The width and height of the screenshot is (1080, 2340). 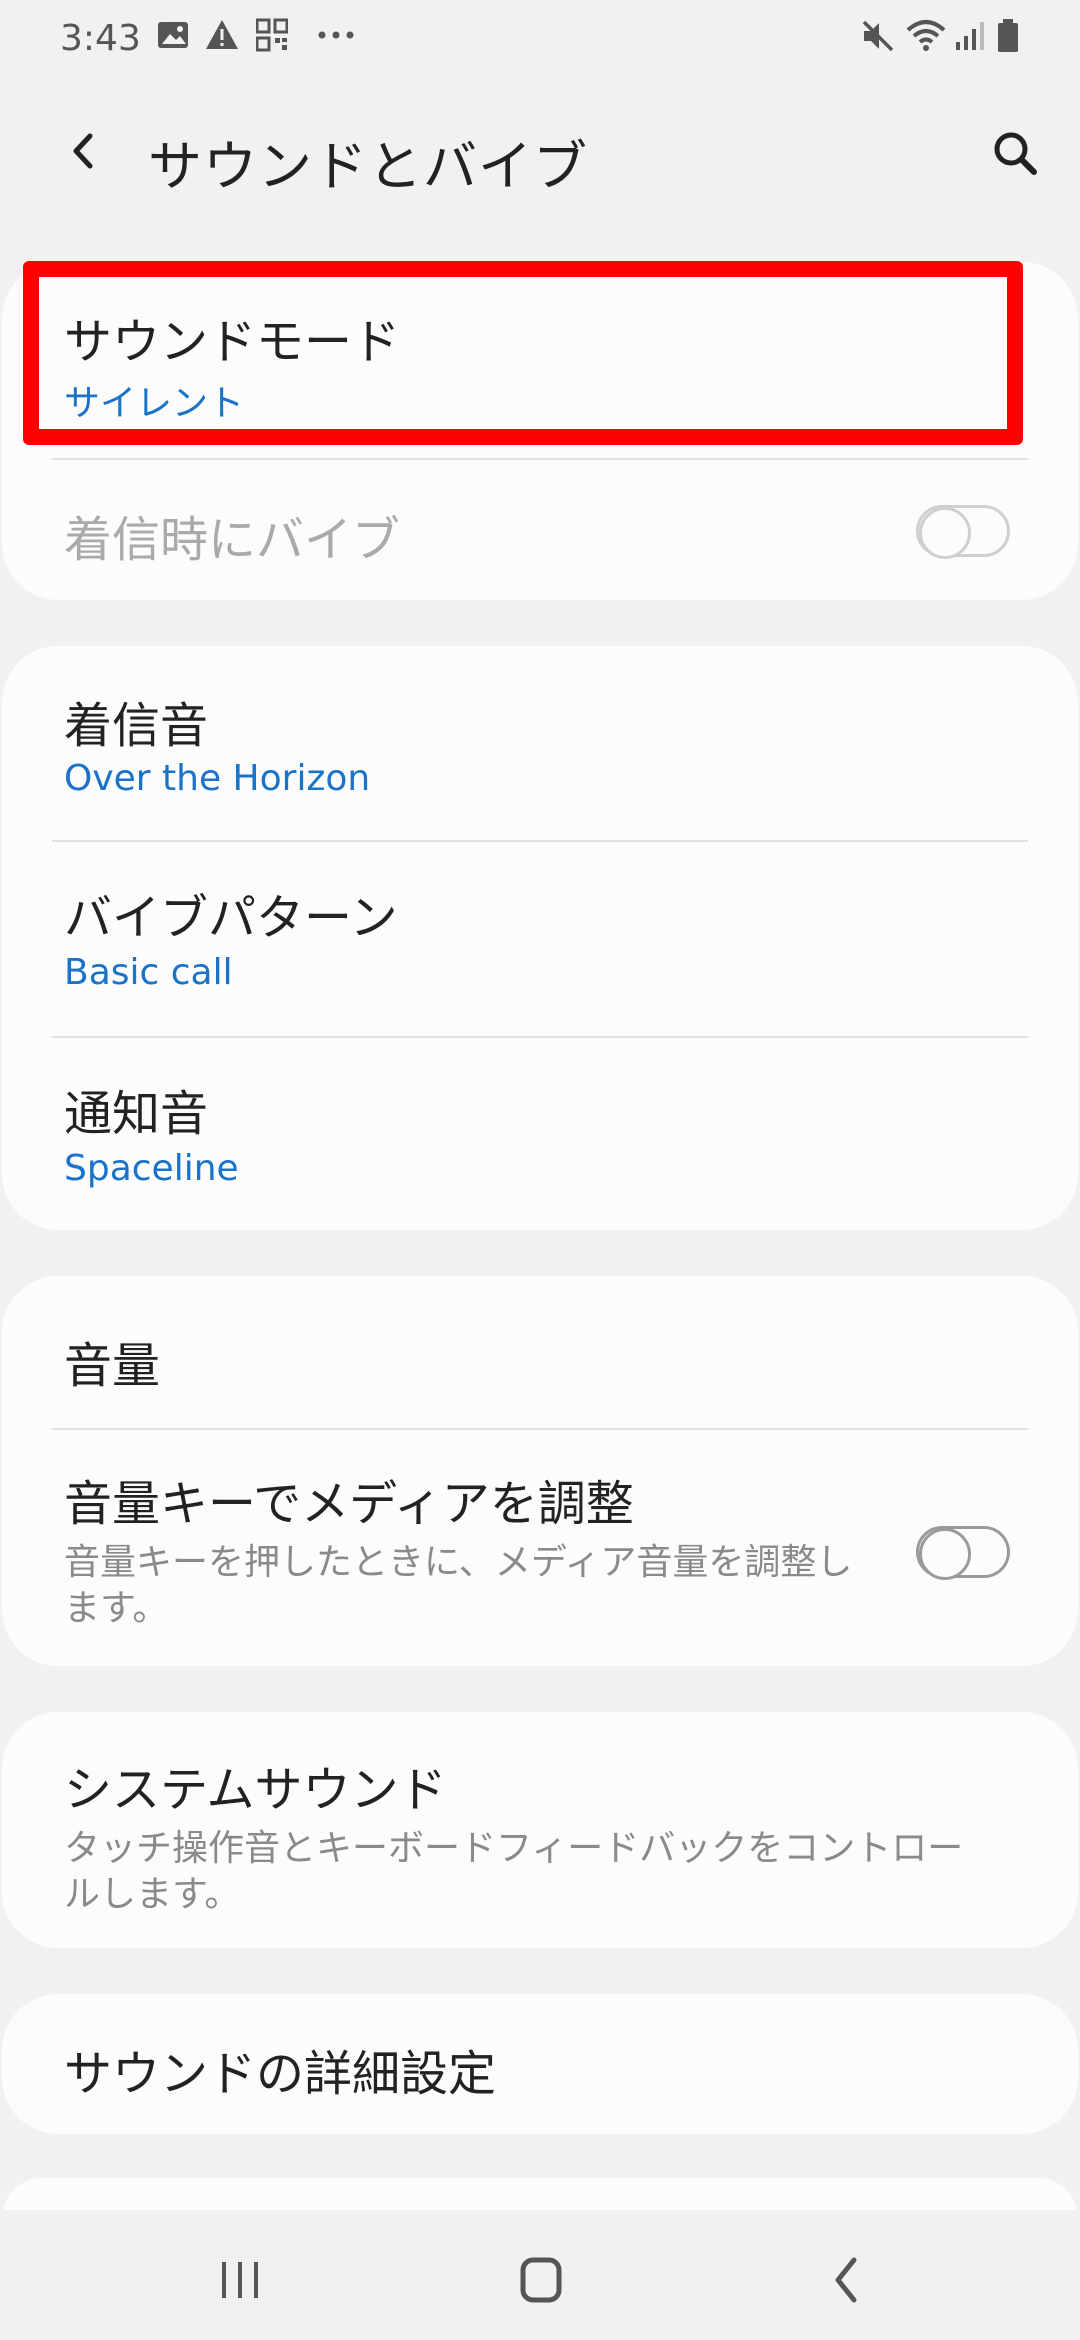 I want to click on nav-back-button, so click(x=847, y=2280).